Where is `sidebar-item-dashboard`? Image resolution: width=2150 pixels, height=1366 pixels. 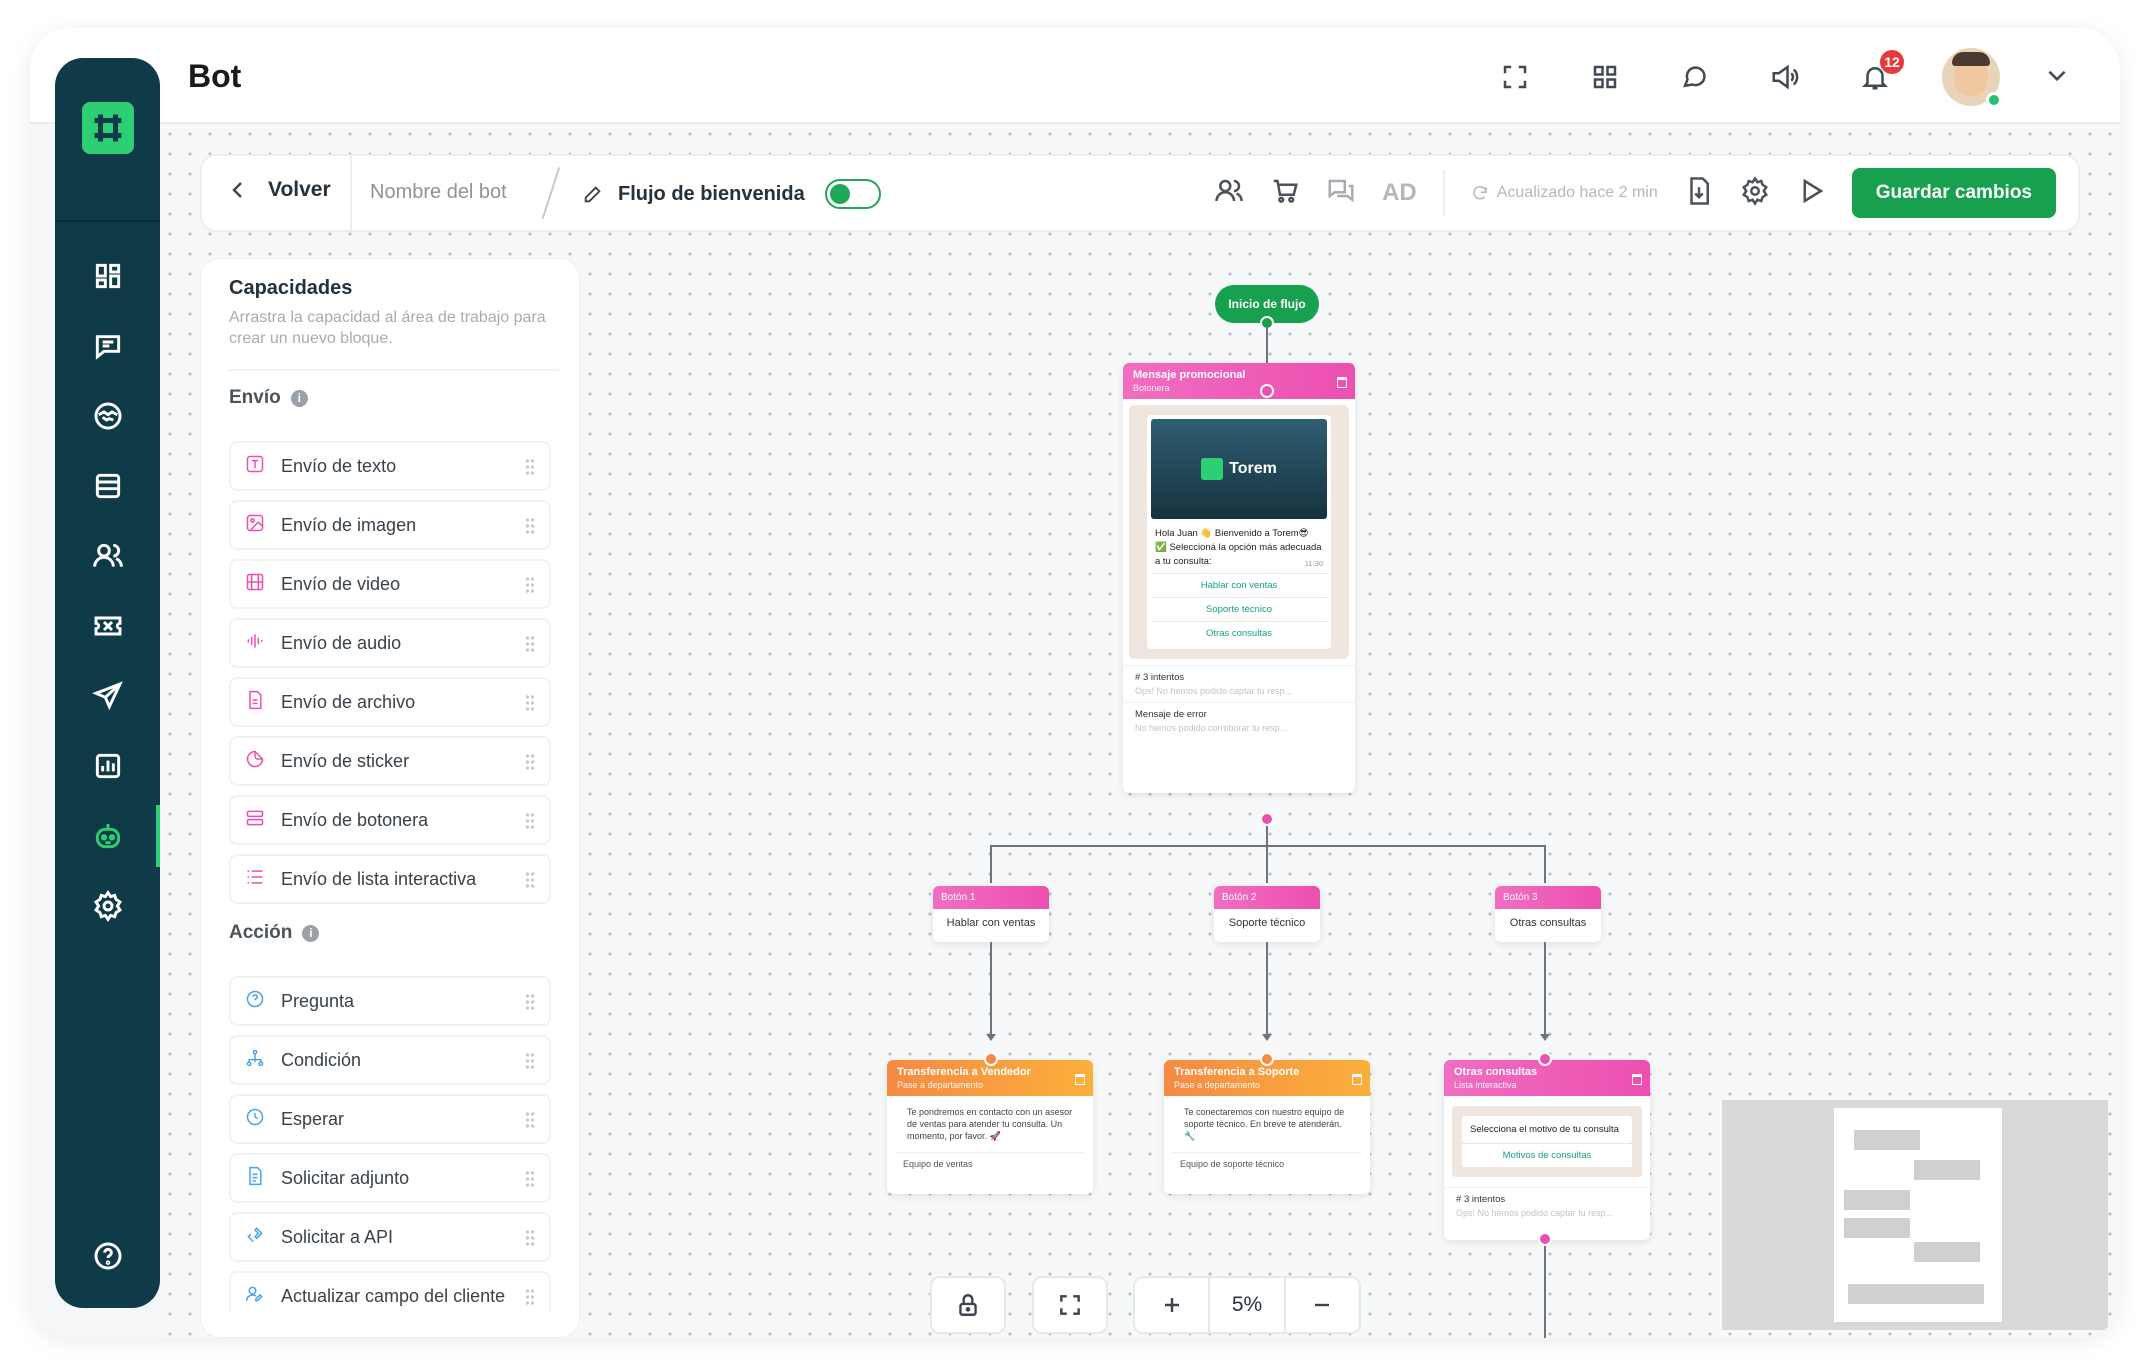 sidebar-item-dashboard is located at coordinates (108, 276).